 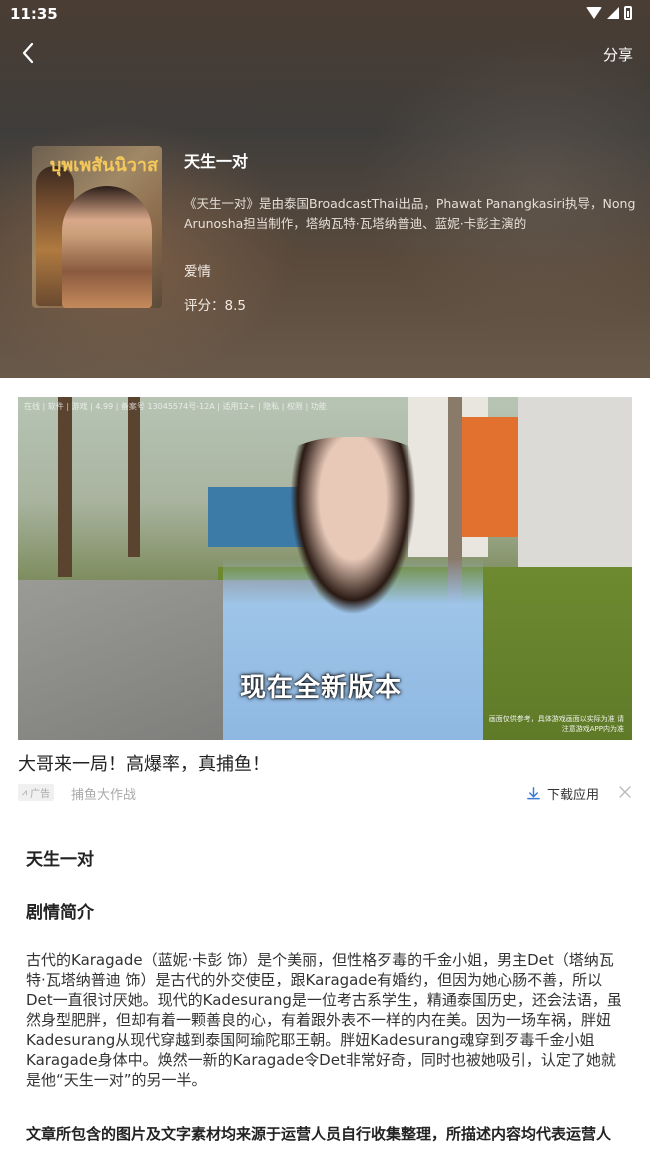 What do you see at coordinates (197, 272) in the screenshot?
I see `drama-genre: 爱情` at bounding box center [197, 272].